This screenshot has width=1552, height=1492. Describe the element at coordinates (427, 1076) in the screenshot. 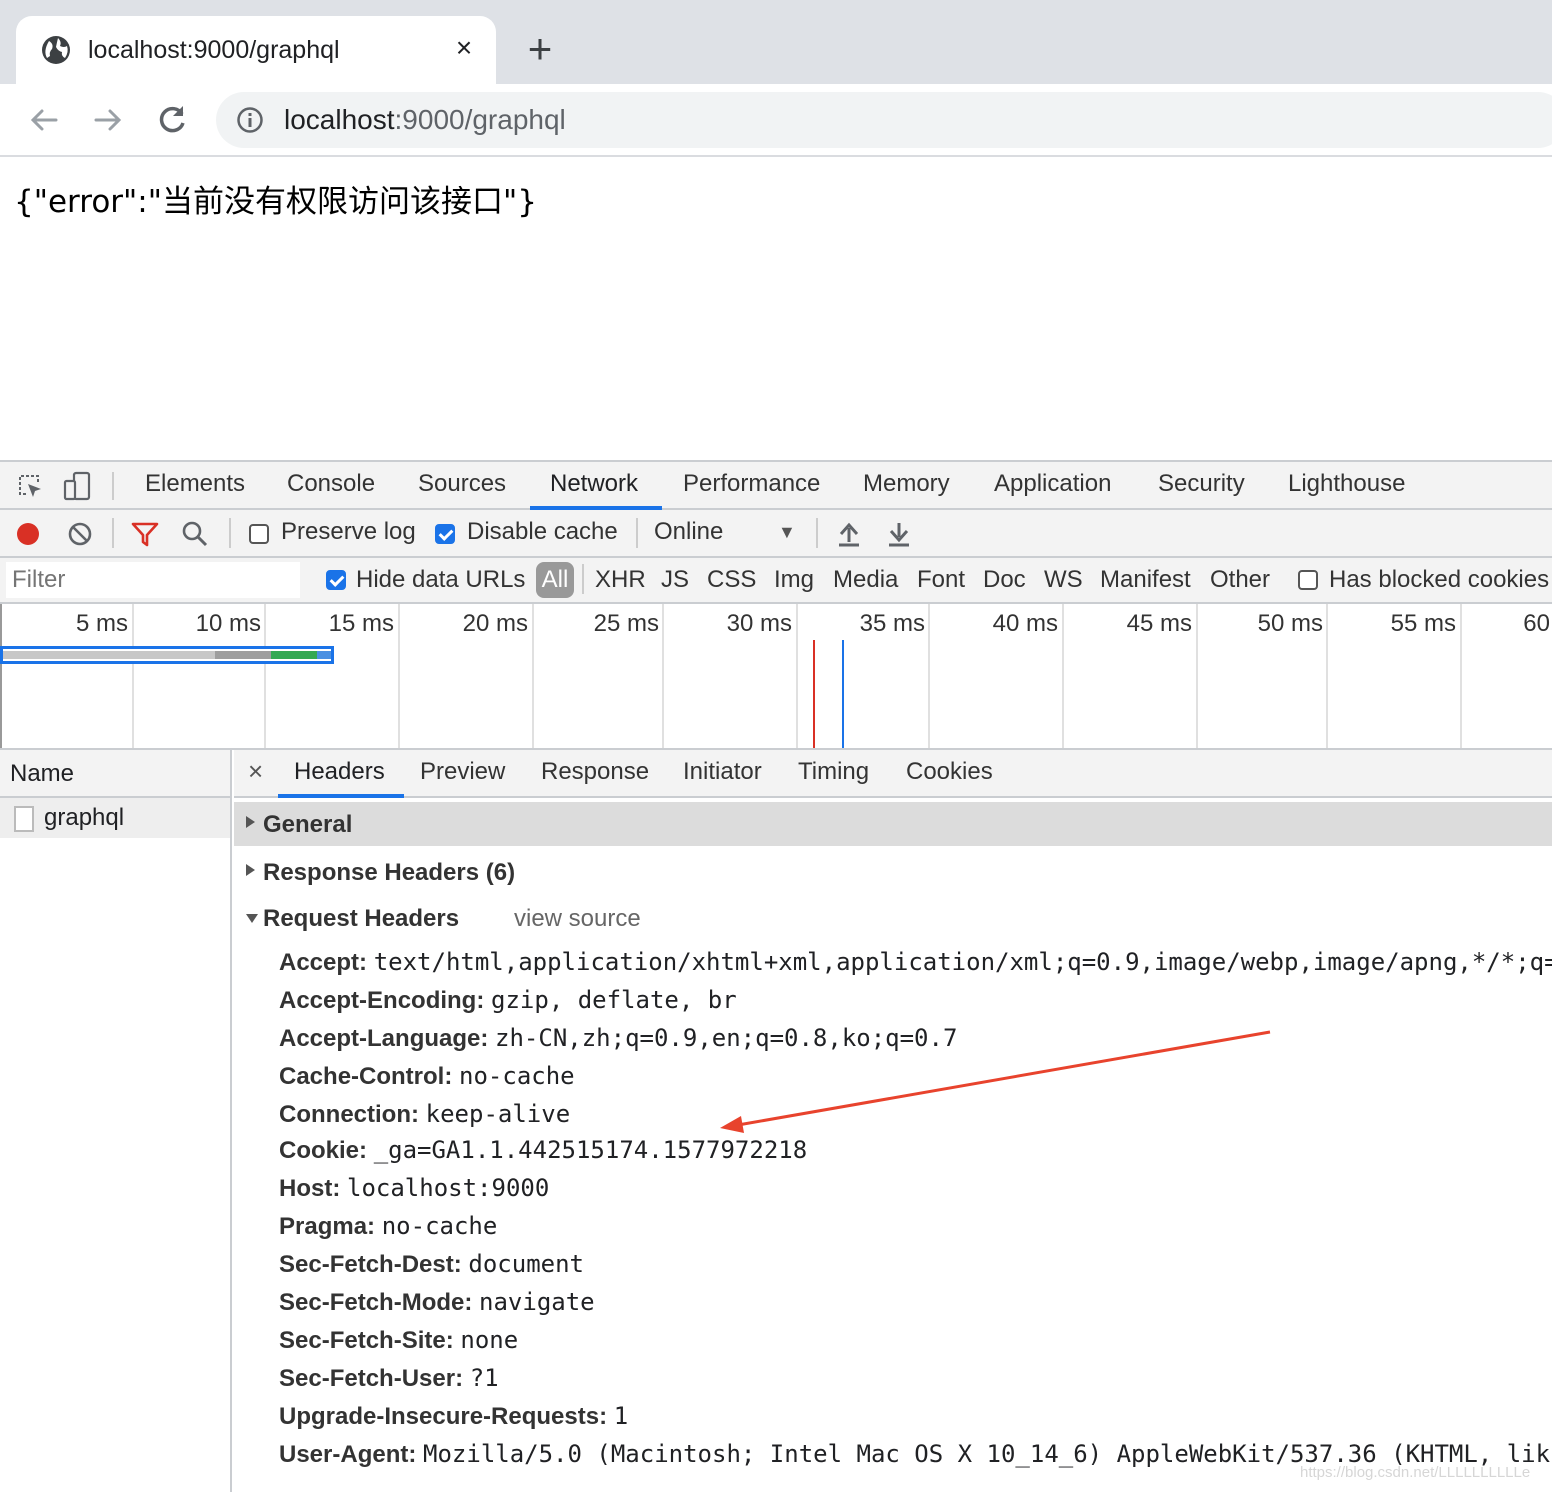

I see `request-header-row: Cache-Control: no-cache` at that location.